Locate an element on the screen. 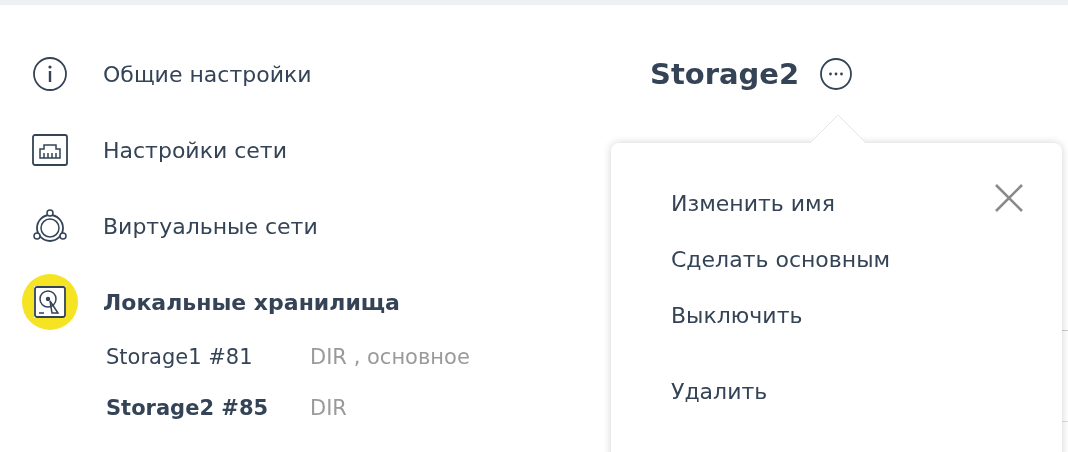 The width and height of the screenshot is (1068, 452). virtual-network-icon is located at coordinates (50, 226).